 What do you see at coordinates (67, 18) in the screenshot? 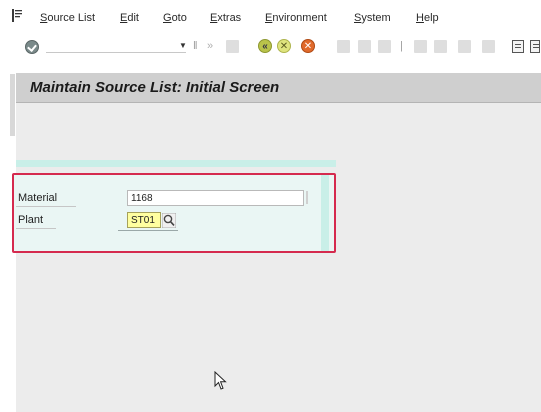
I see `menu-source-list: Source List` at bounding box center [67, 18].